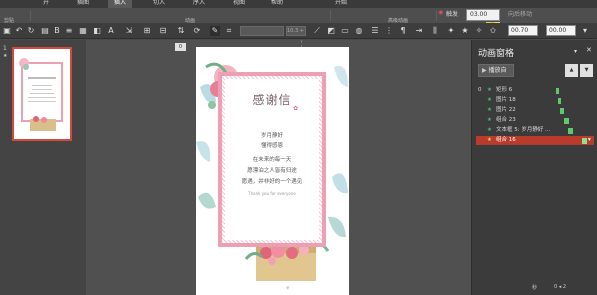 This screenshot has height=295, width=597. What do you see at coordinates (506, 120) in the screenshot?
I see `animation-item-label: 组合 23` at bounding box center [506, 120].